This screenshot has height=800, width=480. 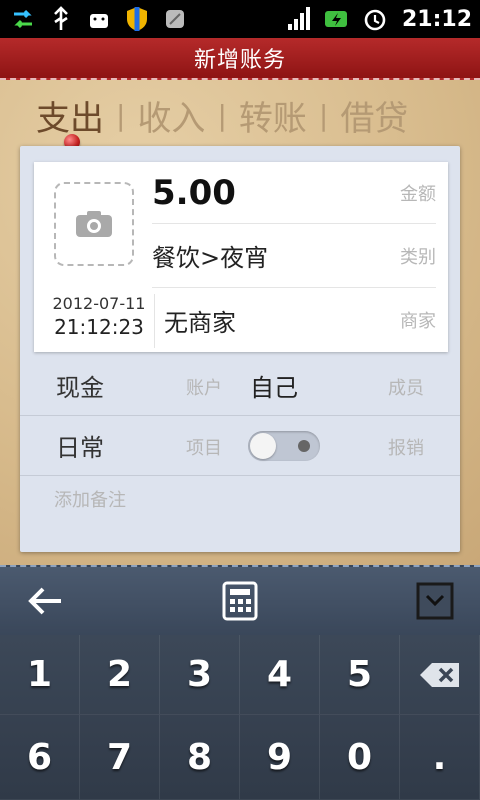 I want to click on tab-income: 收入, so click(x=171, y=115).